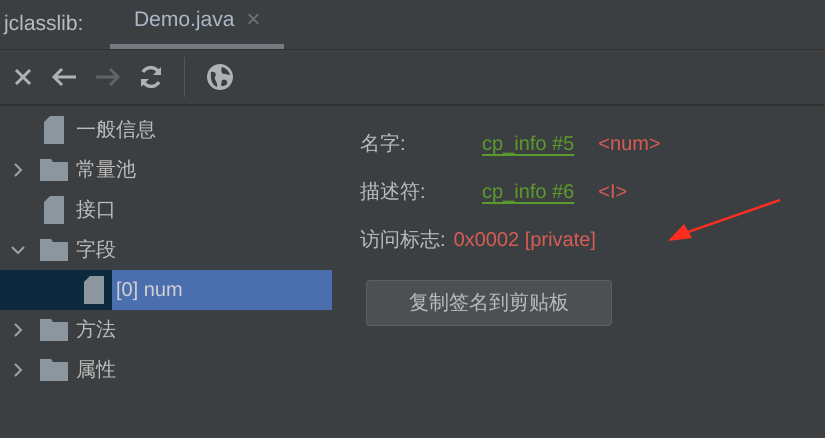 The height and width of the screenshot is (438, 825). What do you see at coordinates (393, 192) in the screenshot?
I see `field-label: 描述符:` at bounding box center [393, 192].